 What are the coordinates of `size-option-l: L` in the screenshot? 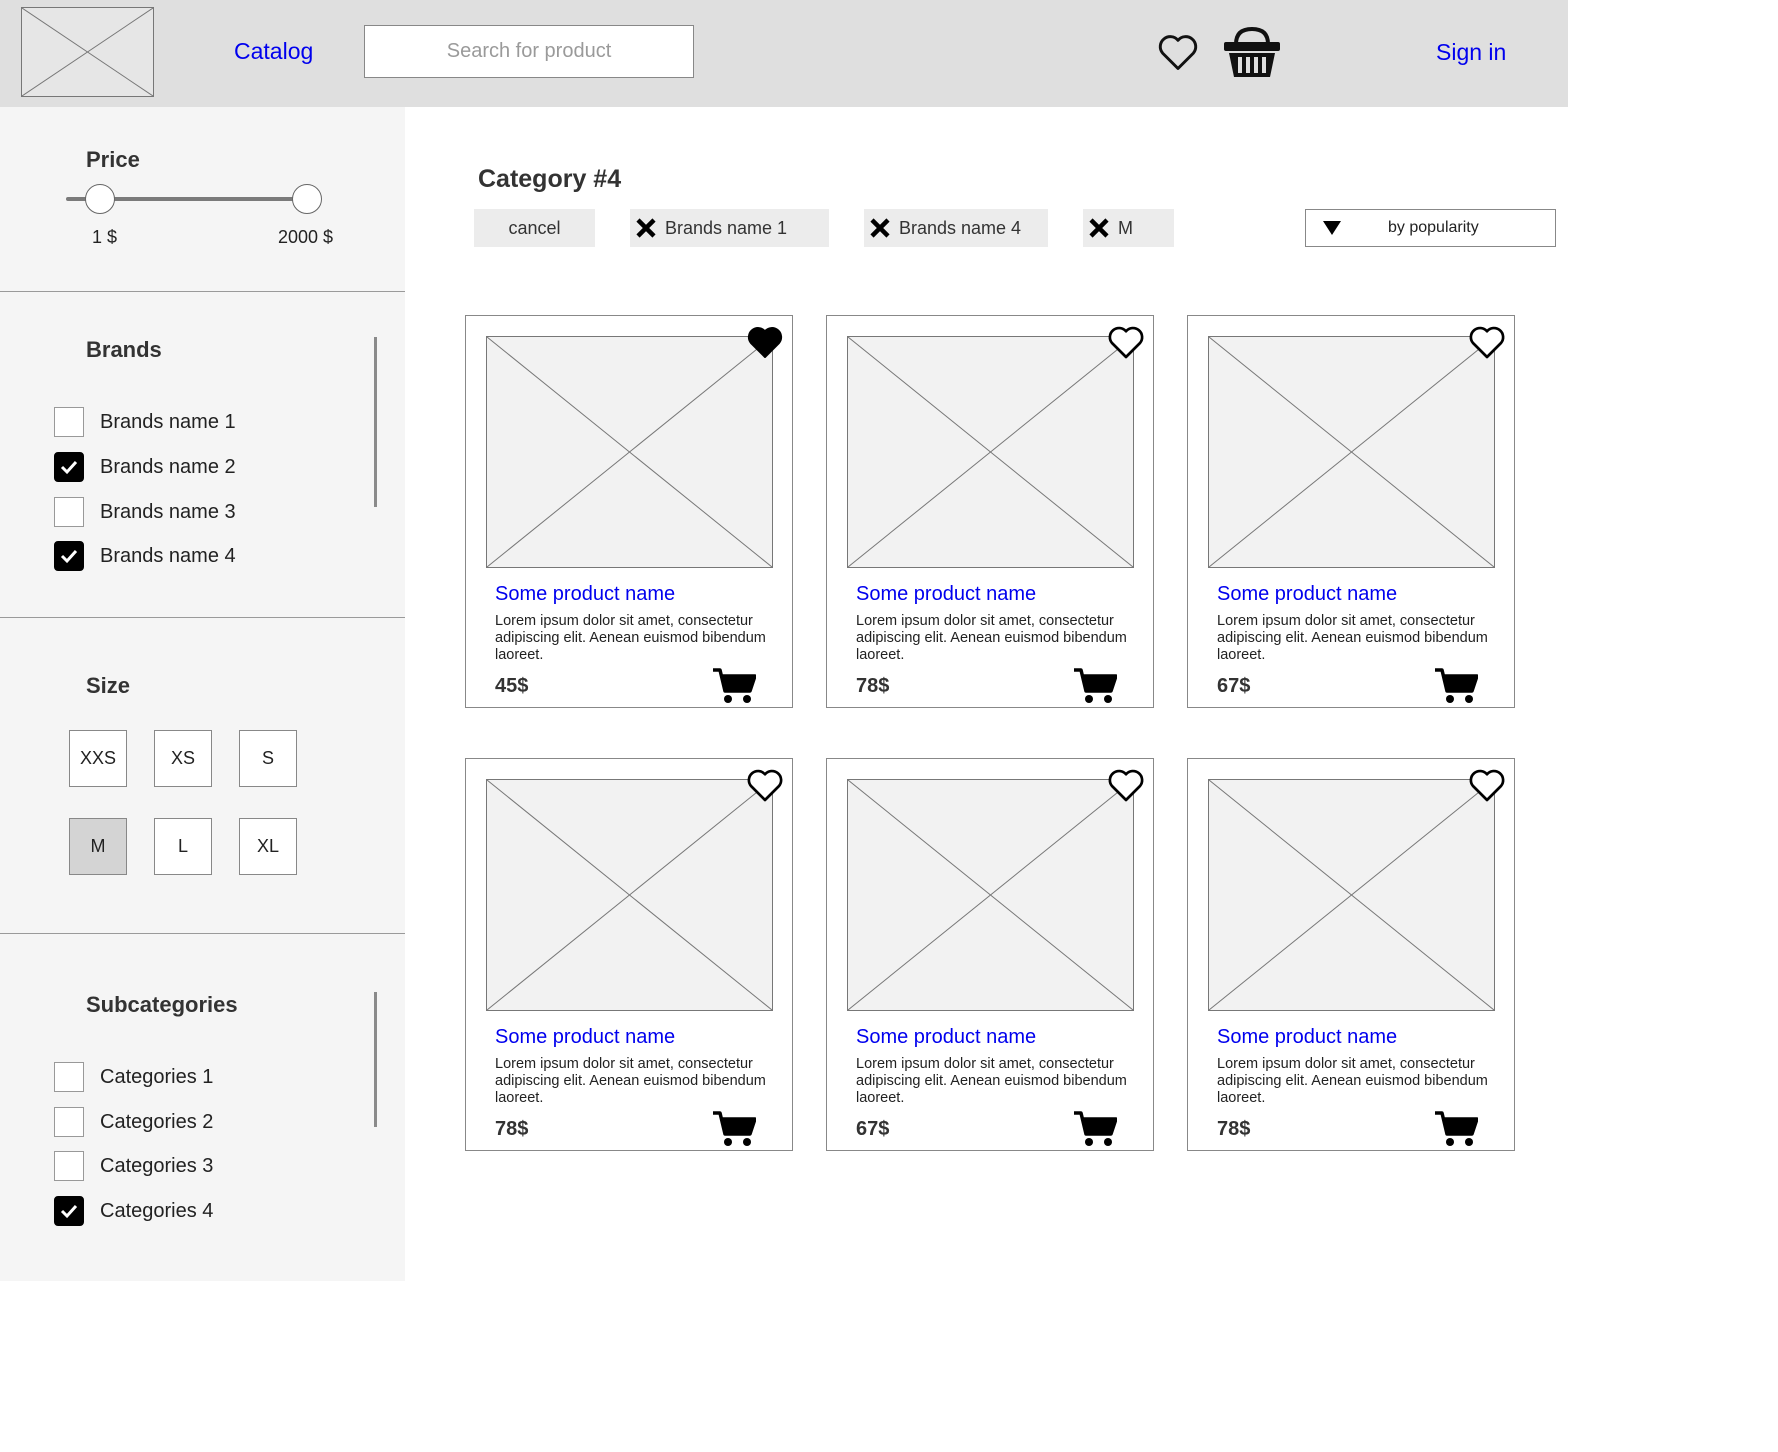 It's located at (183, 846).